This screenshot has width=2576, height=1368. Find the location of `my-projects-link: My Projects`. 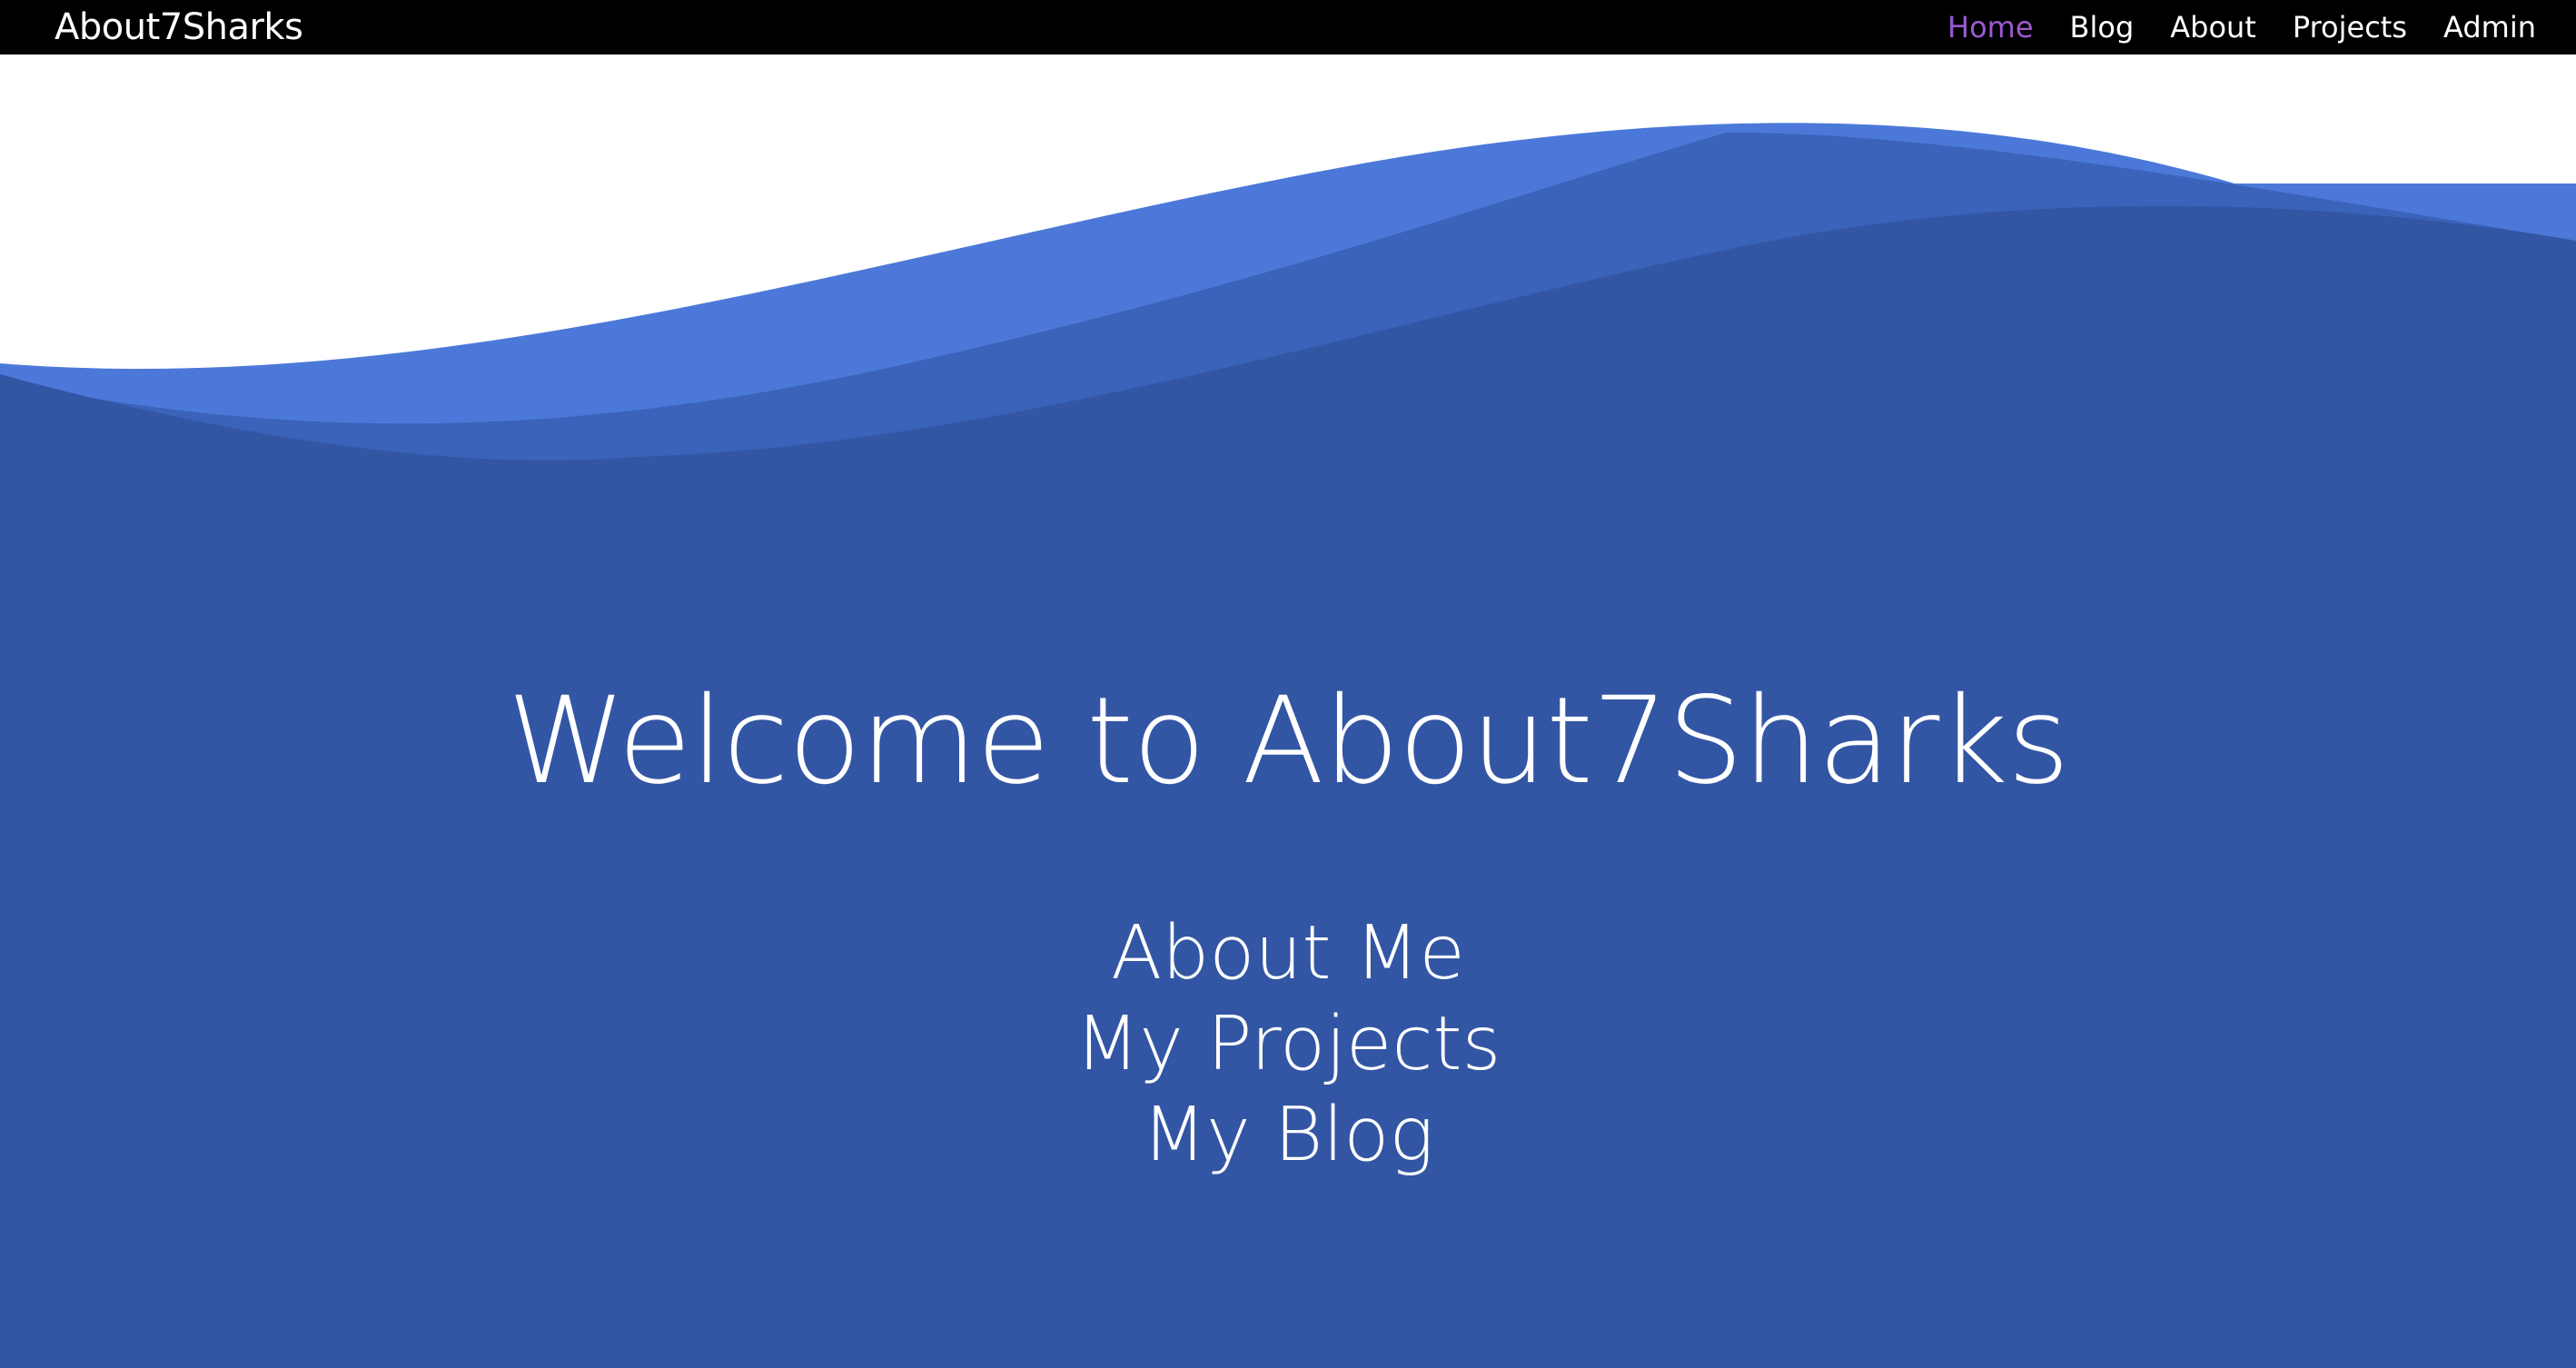

my-projects-link: My Projects is located at coordinates (1288, 1044).